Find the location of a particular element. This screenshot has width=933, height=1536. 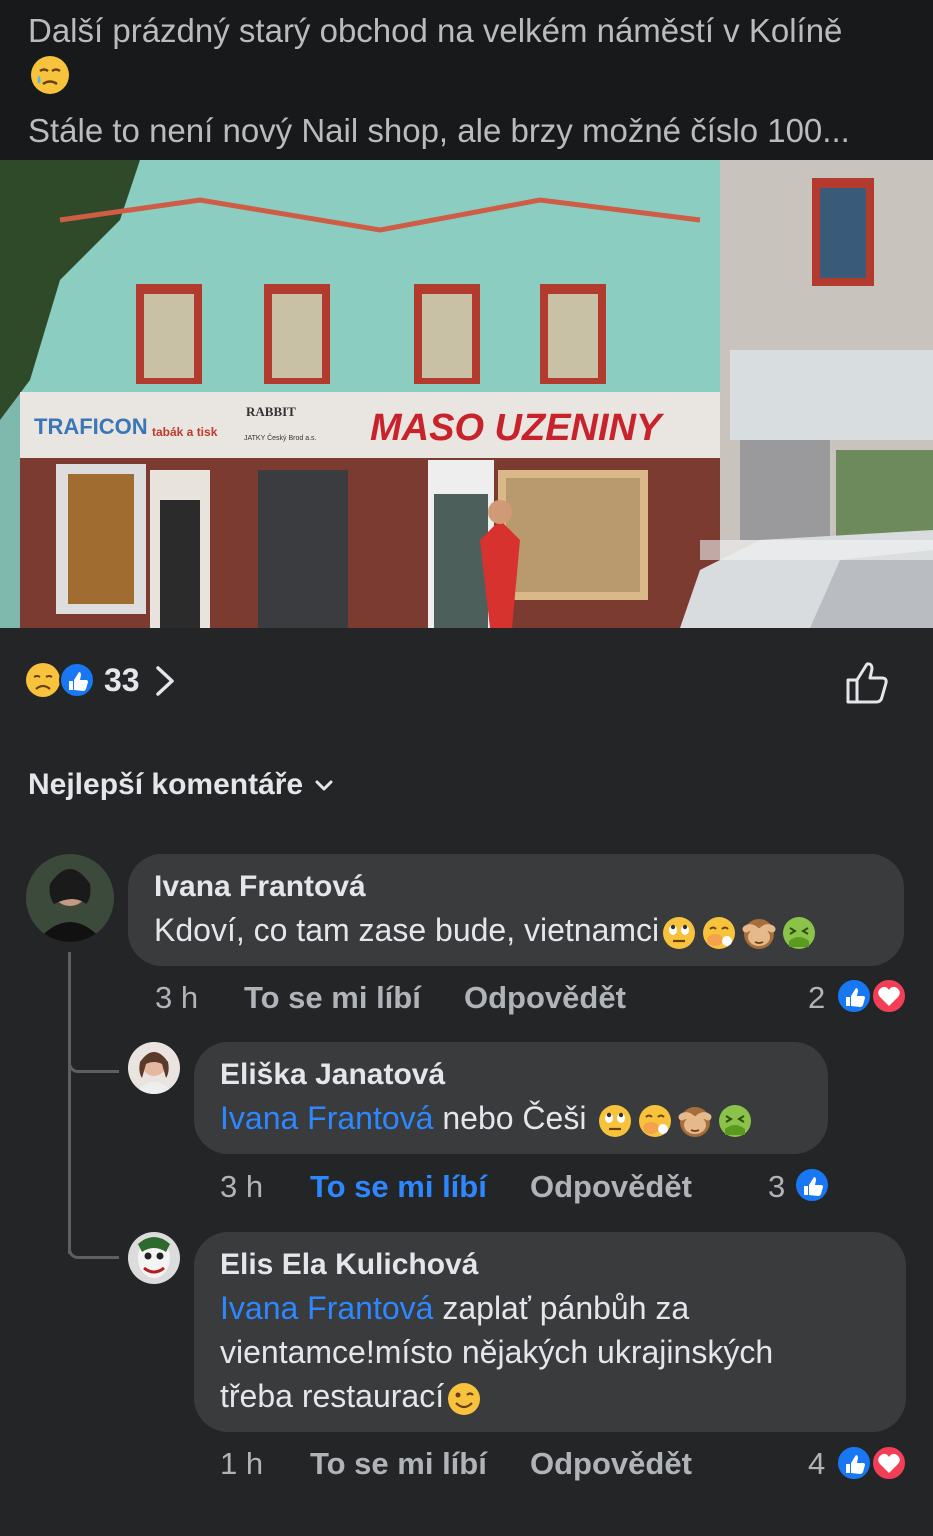

comment-author: Ivana Frantová is located at coordinates (260, 887).